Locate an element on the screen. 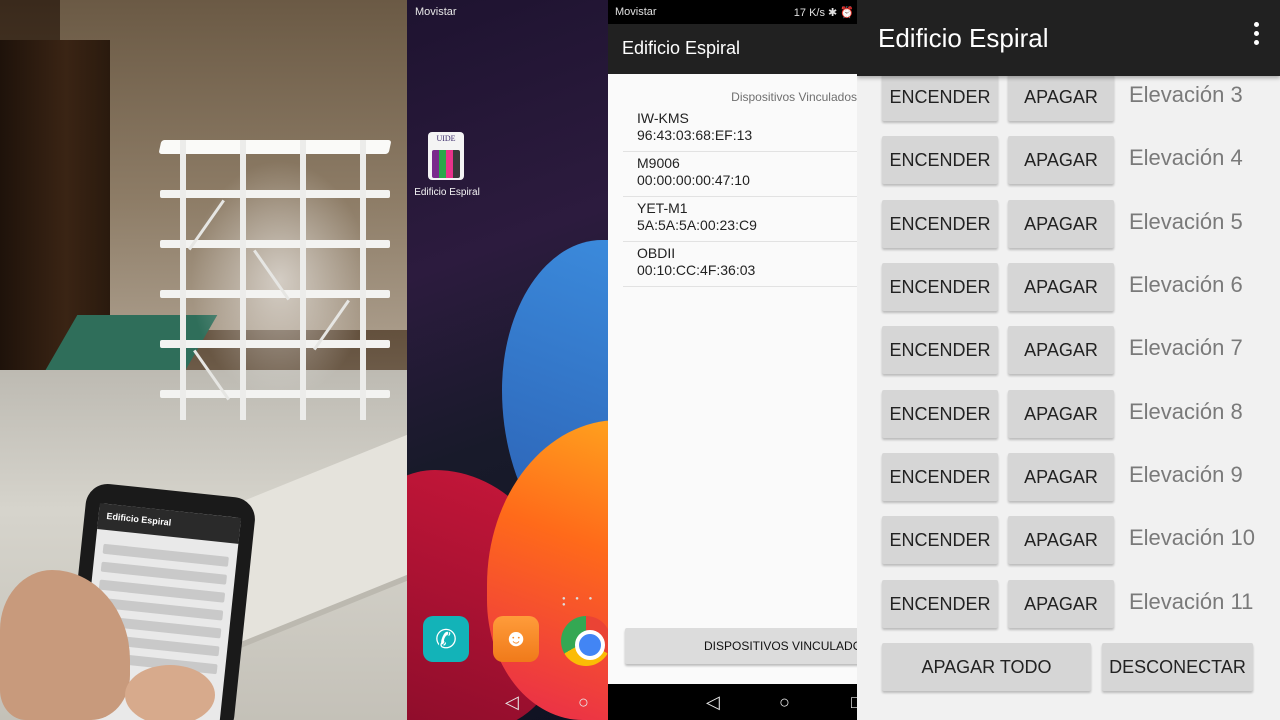  device-item: YET-M1 5A:5A:5A:00:23:C9 is located at coordinates (740, 219).